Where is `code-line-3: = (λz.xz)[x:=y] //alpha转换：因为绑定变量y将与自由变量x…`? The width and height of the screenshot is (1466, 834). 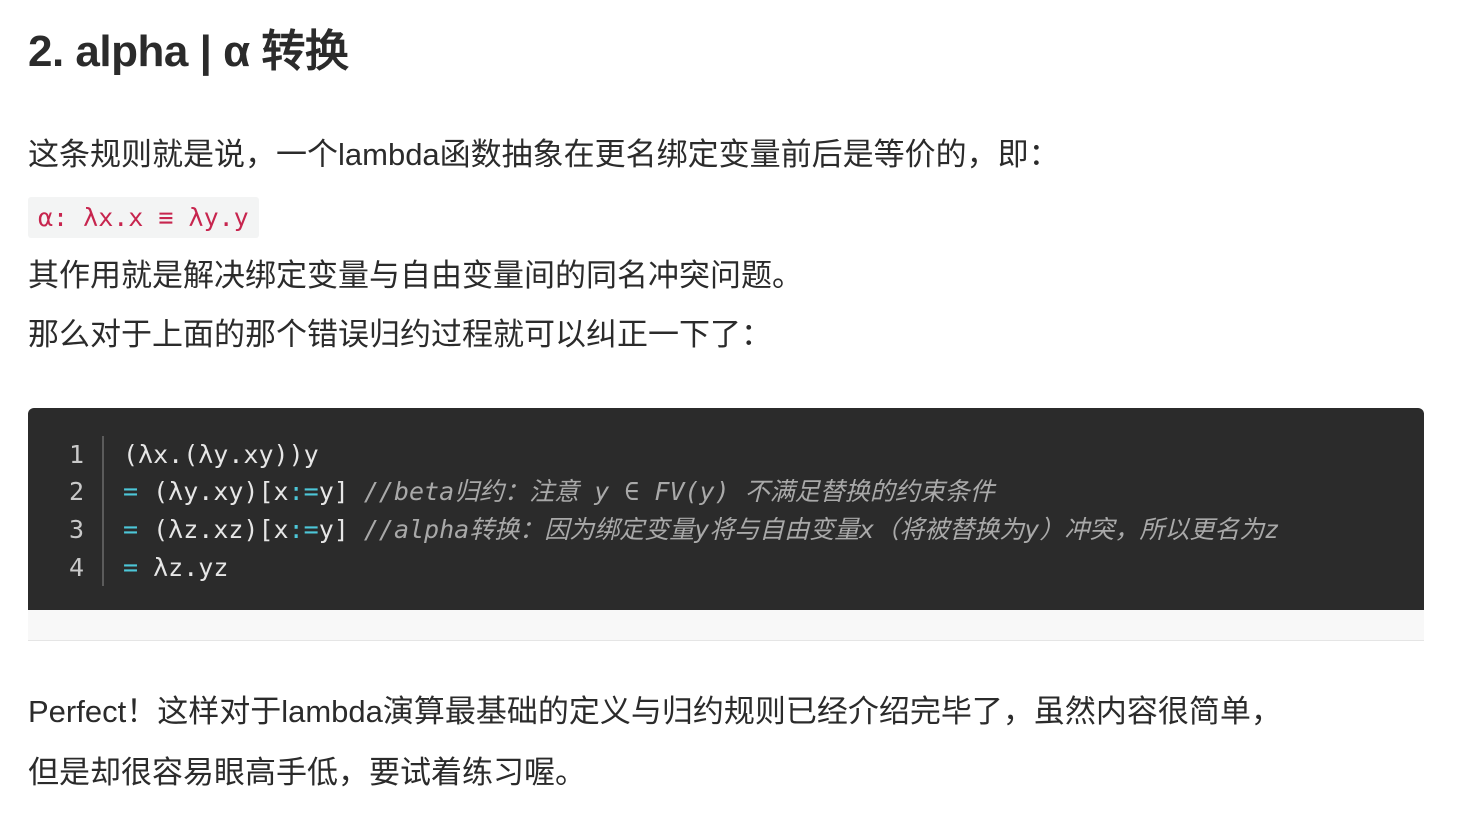 code-line-3: = (λz.xz)[x:=y] //alpha转换：因为绑定变量y将与自由变量x… is located at coordinates (701, 530).